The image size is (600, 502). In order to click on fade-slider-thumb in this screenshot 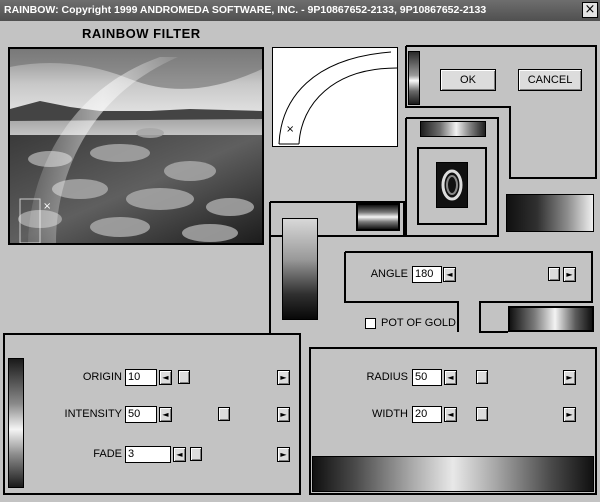, I will do `click(196, 454)`.